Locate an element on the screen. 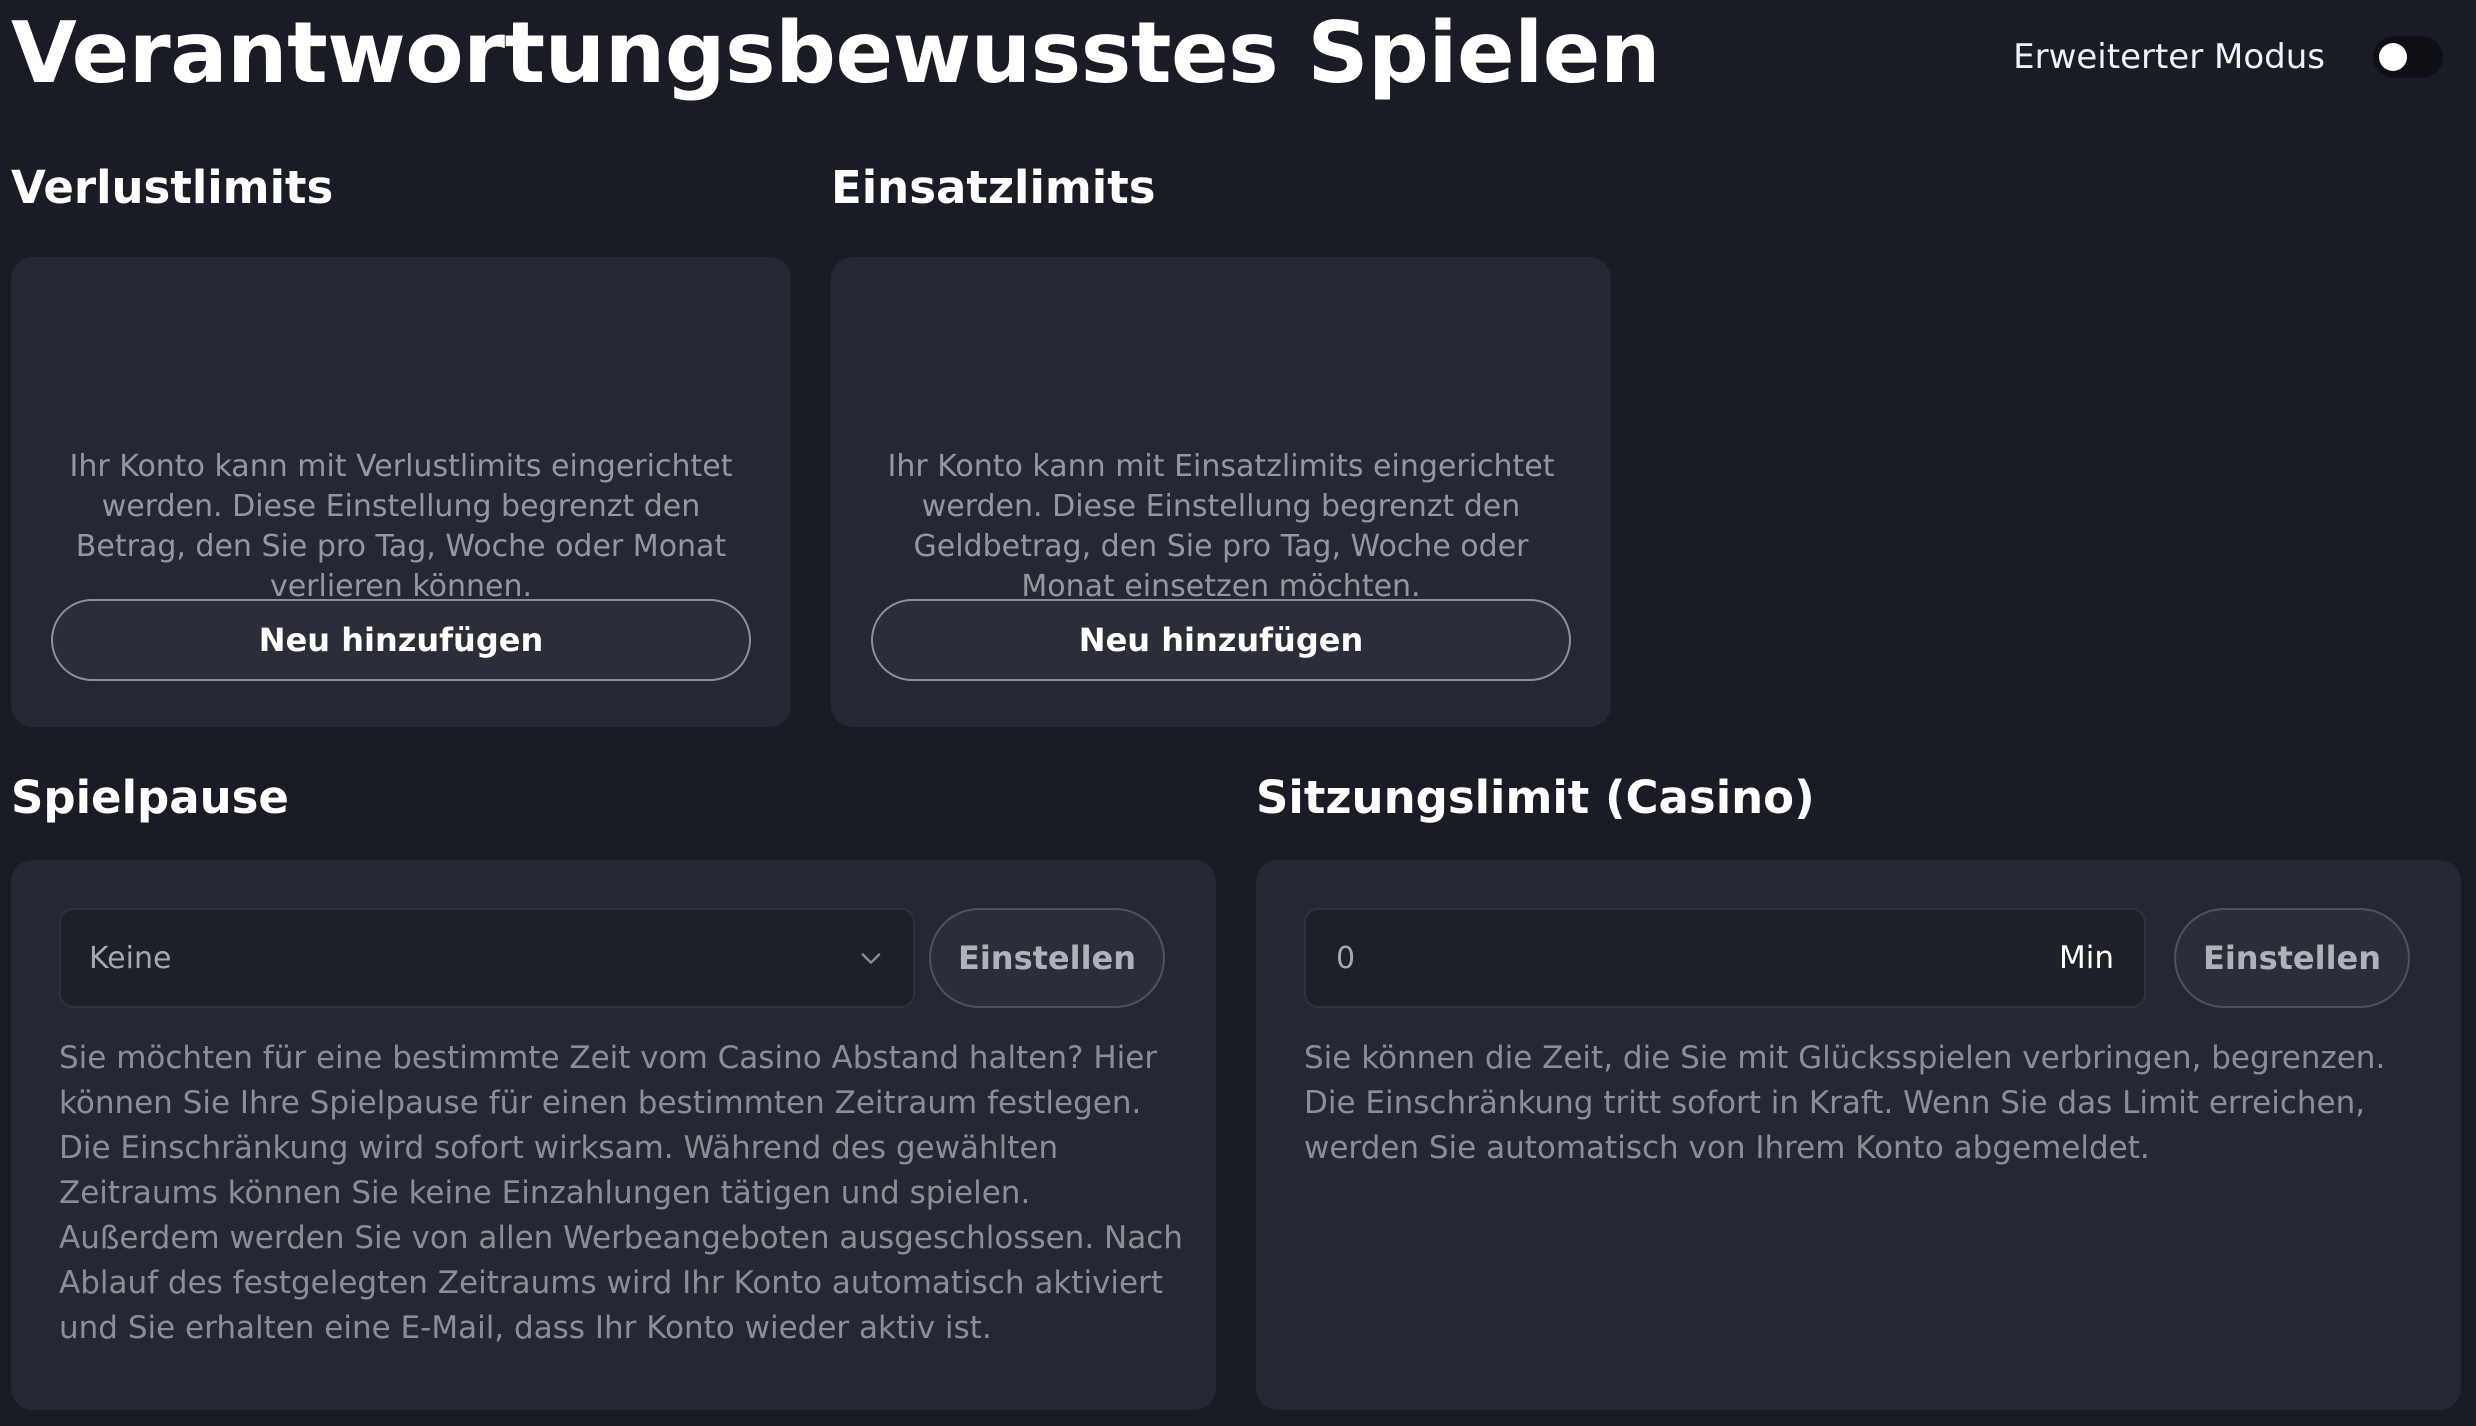 Image resolution: width=2476 pixels, height=1426 pixels. advanced-mode-toggle is located at coordinates (2408, 57).